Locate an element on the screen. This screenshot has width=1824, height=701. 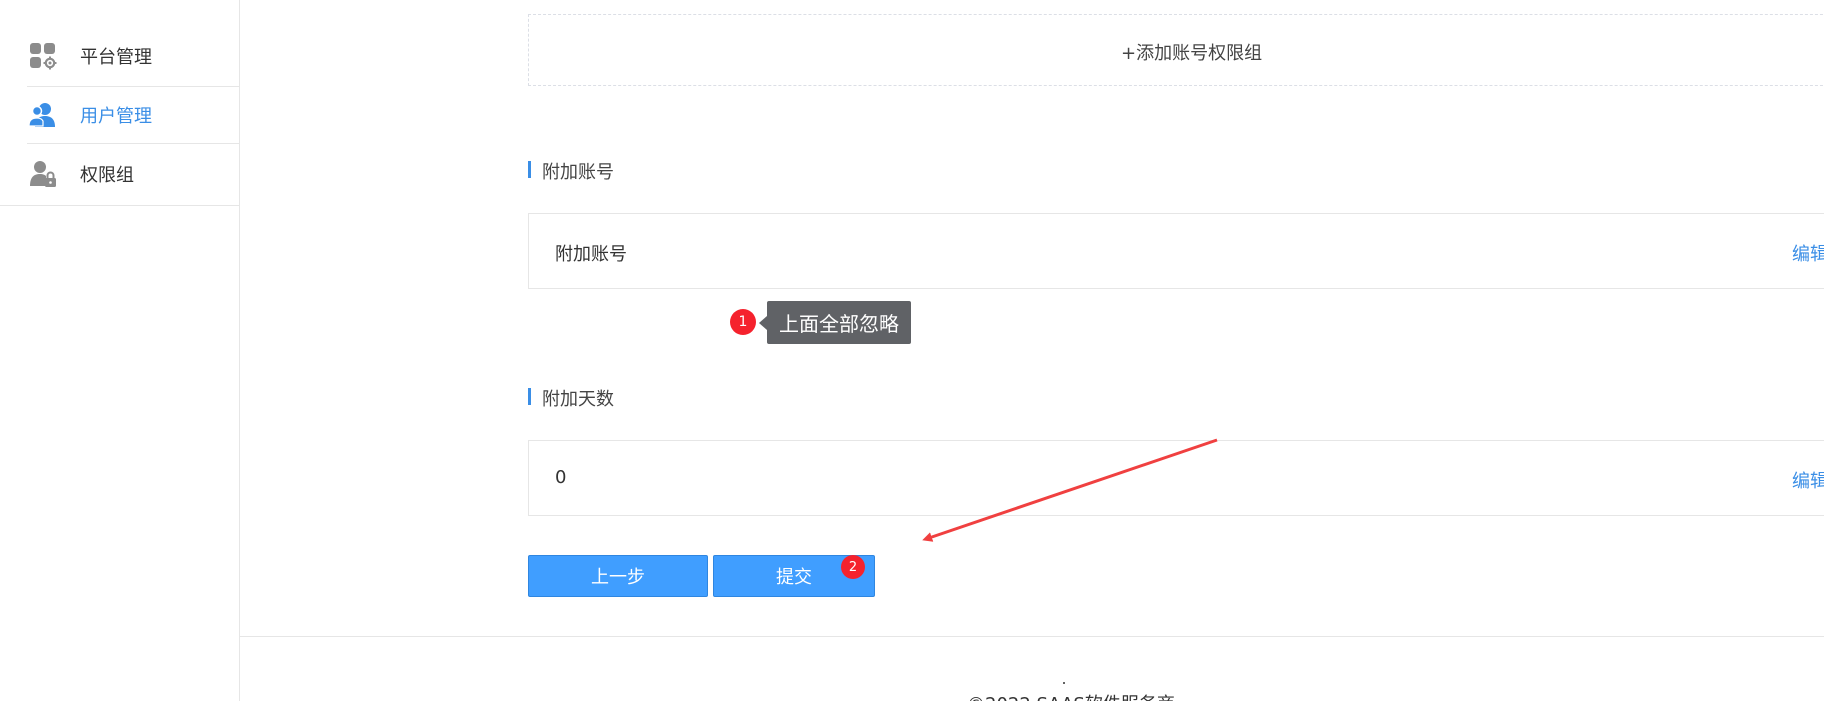
section-title-extra-account: 附加账号 is located at coordinates (571, 171).